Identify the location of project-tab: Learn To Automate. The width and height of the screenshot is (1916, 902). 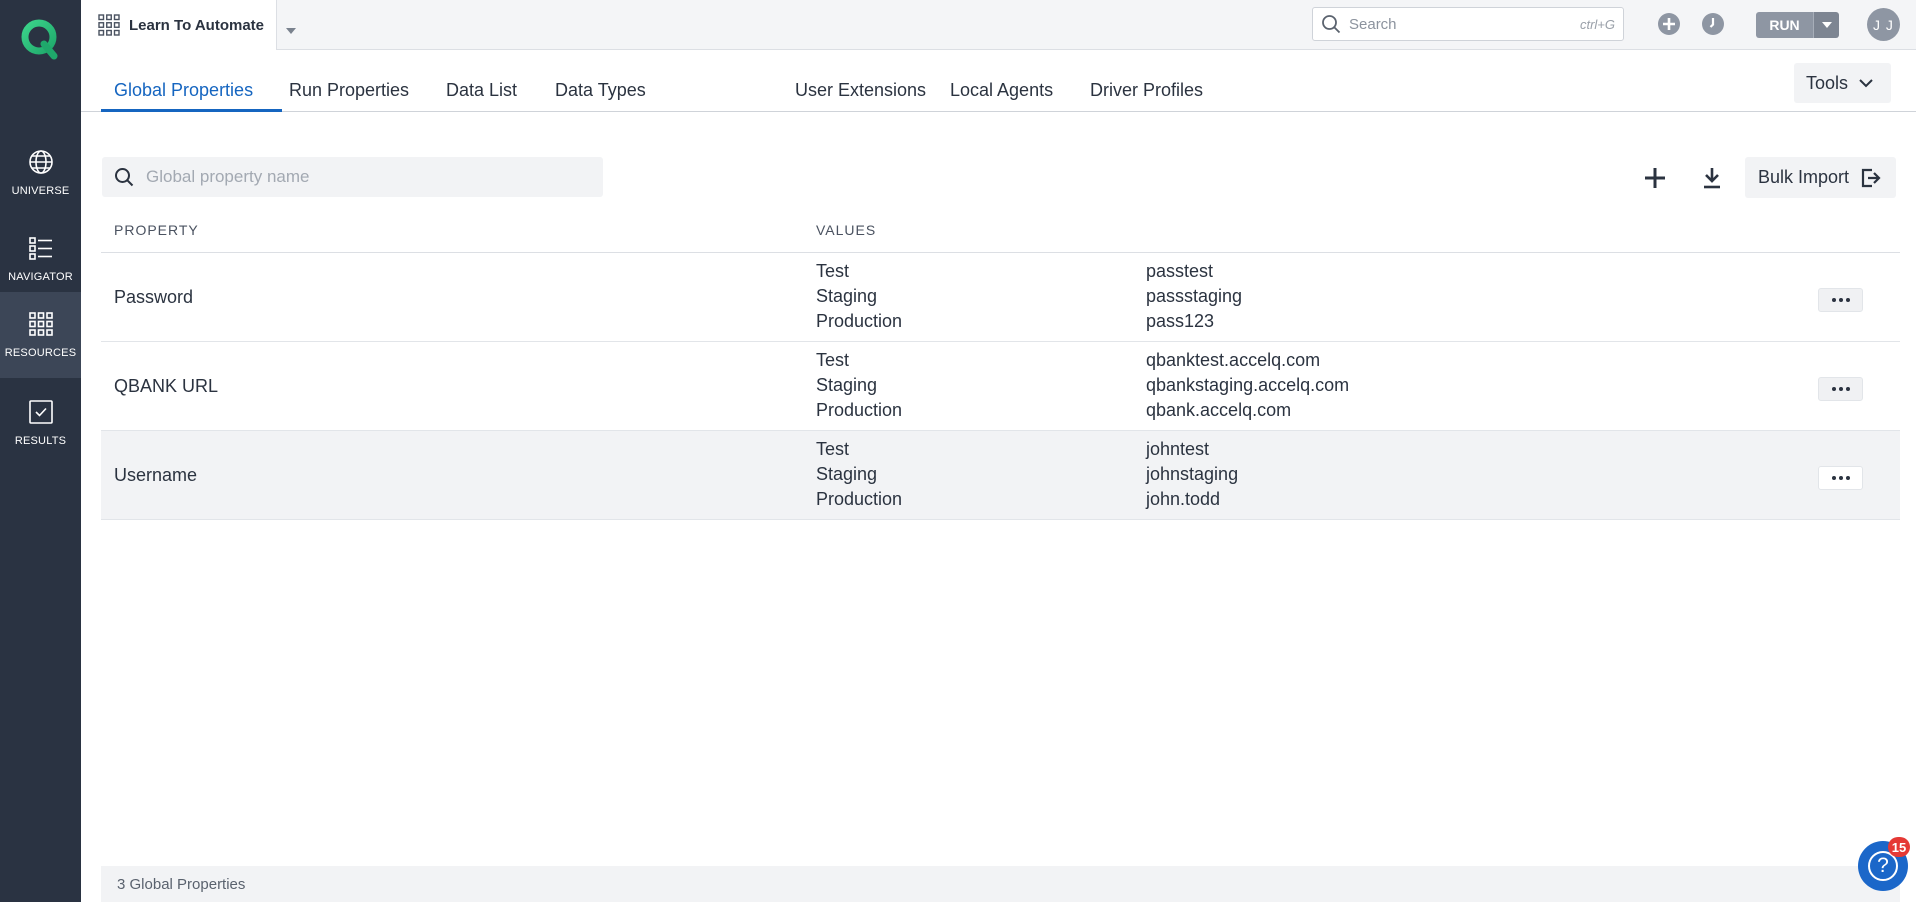
(179, 25).